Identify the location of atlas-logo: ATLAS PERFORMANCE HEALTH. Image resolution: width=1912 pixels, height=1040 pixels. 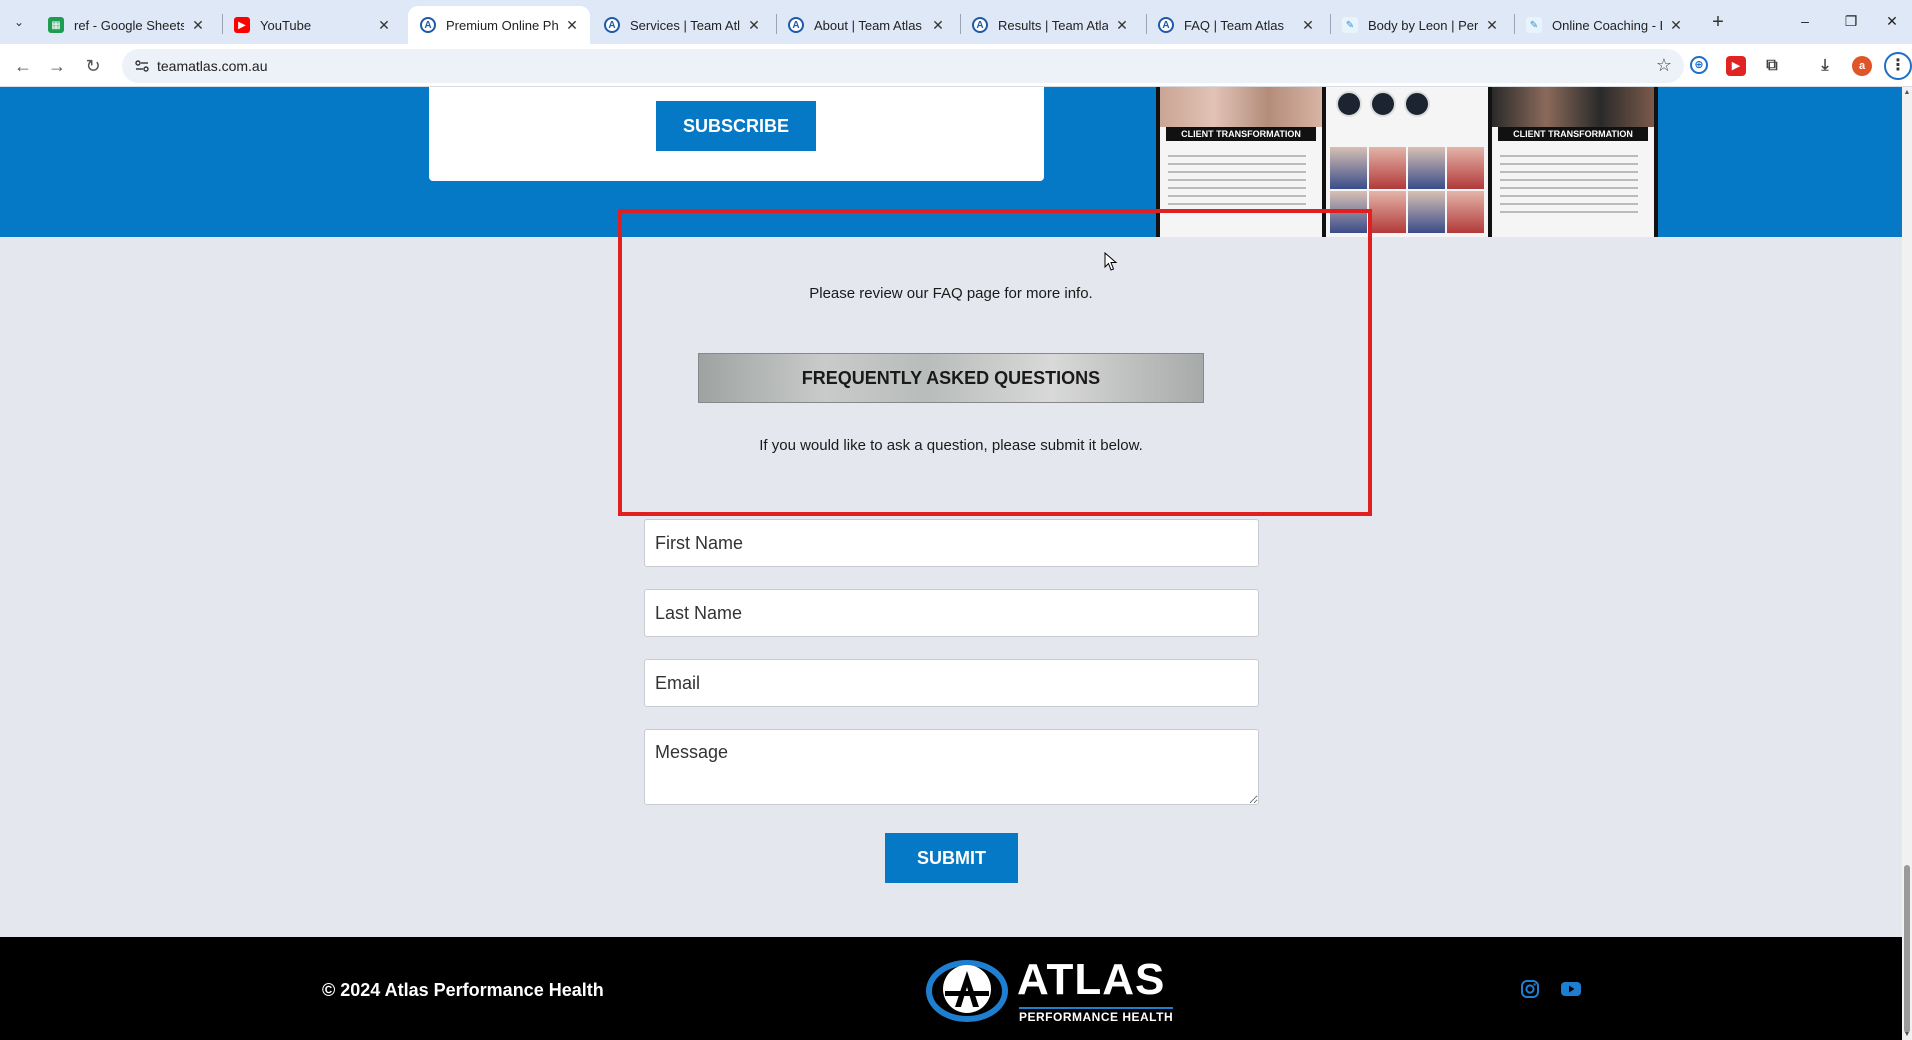
(1052, 988).